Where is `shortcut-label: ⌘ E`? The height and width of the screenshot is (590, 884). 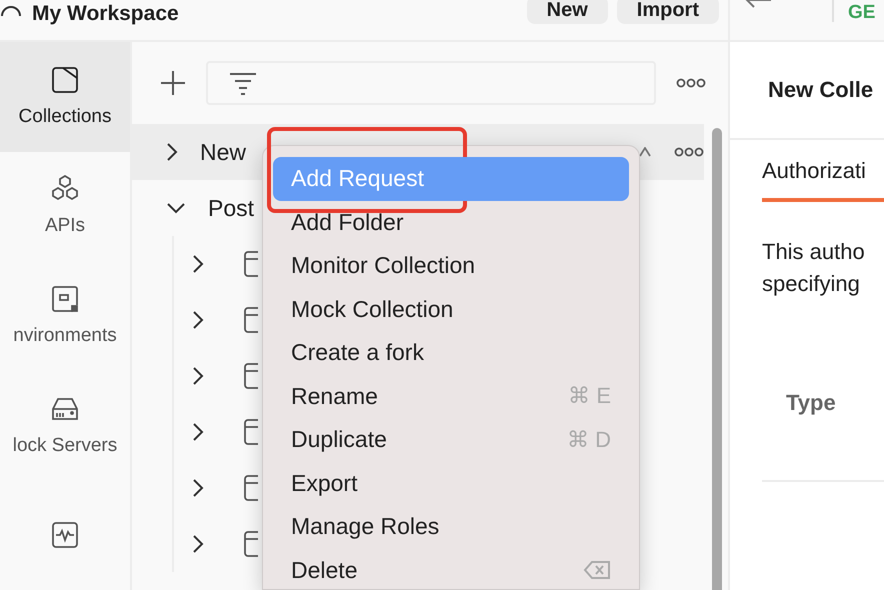 shortcut-label: ⌘ E is located at coordinates (589, 396).